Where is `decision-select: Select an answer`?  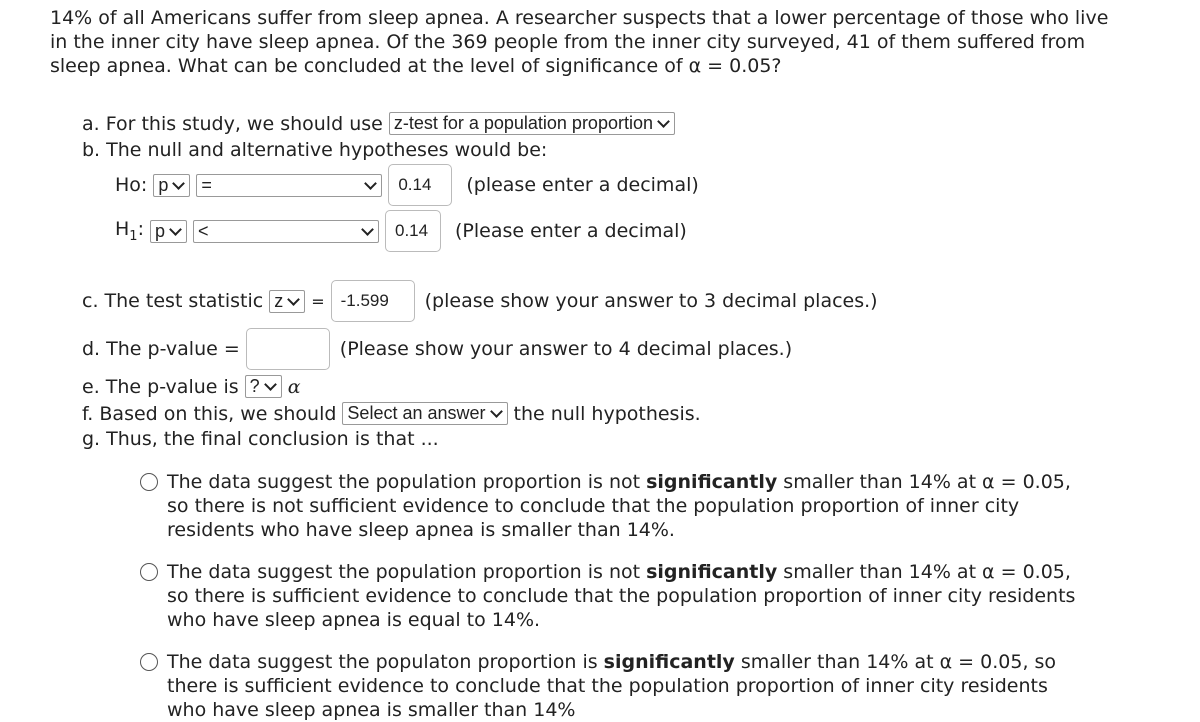
decision-select: Select an answer is located at coordinates (425, 413).